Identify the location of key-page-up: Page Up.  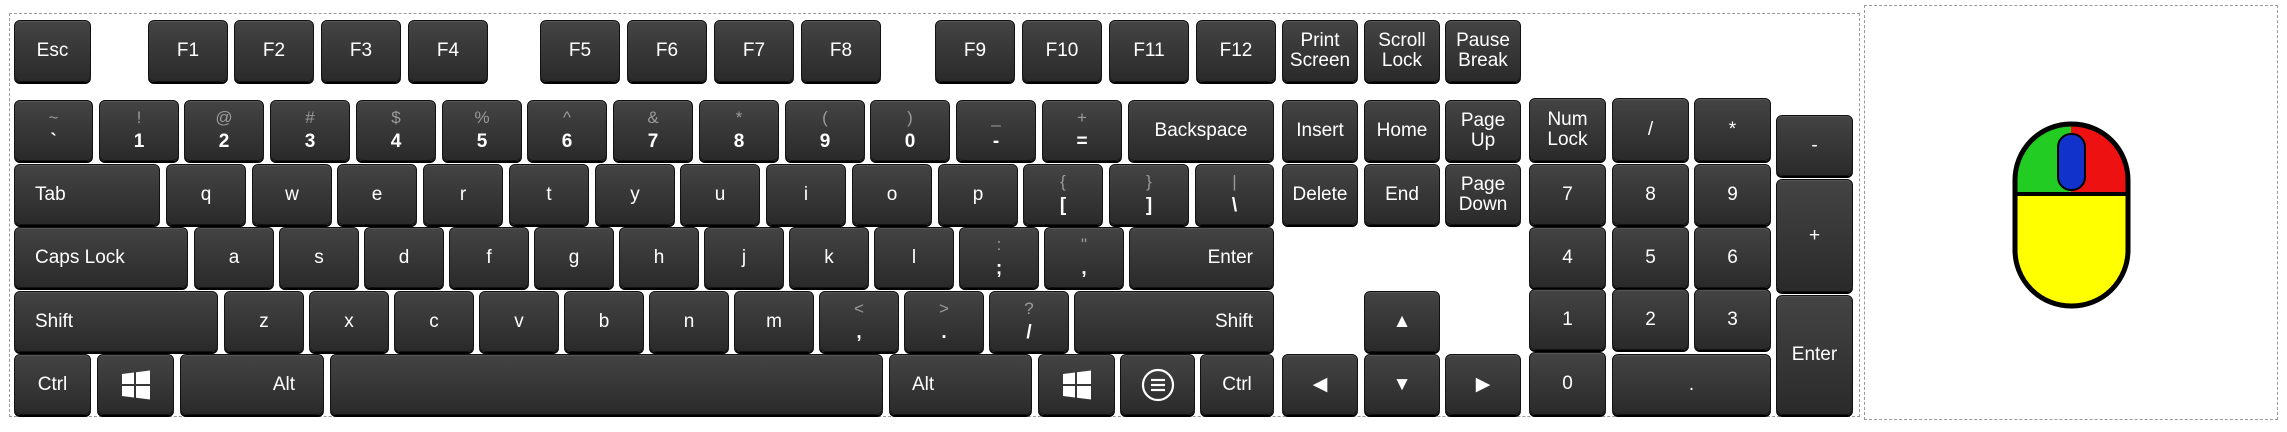
(1483, 130).